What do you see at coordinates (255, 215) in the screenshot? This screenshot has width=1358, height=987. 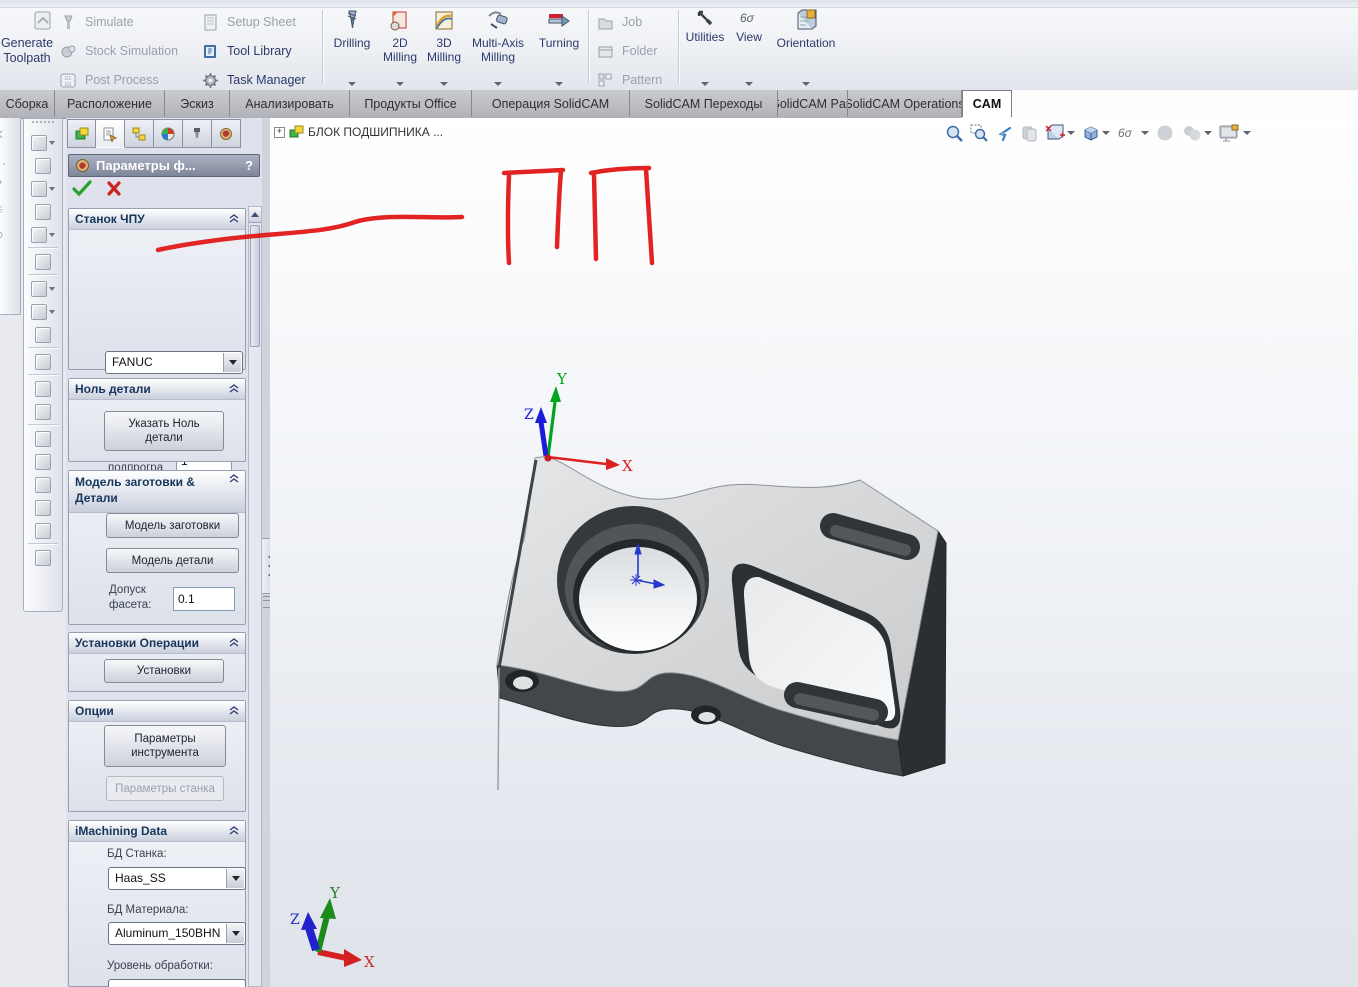 I see `scrollbar-up-button` at bounding box center [255, 215].